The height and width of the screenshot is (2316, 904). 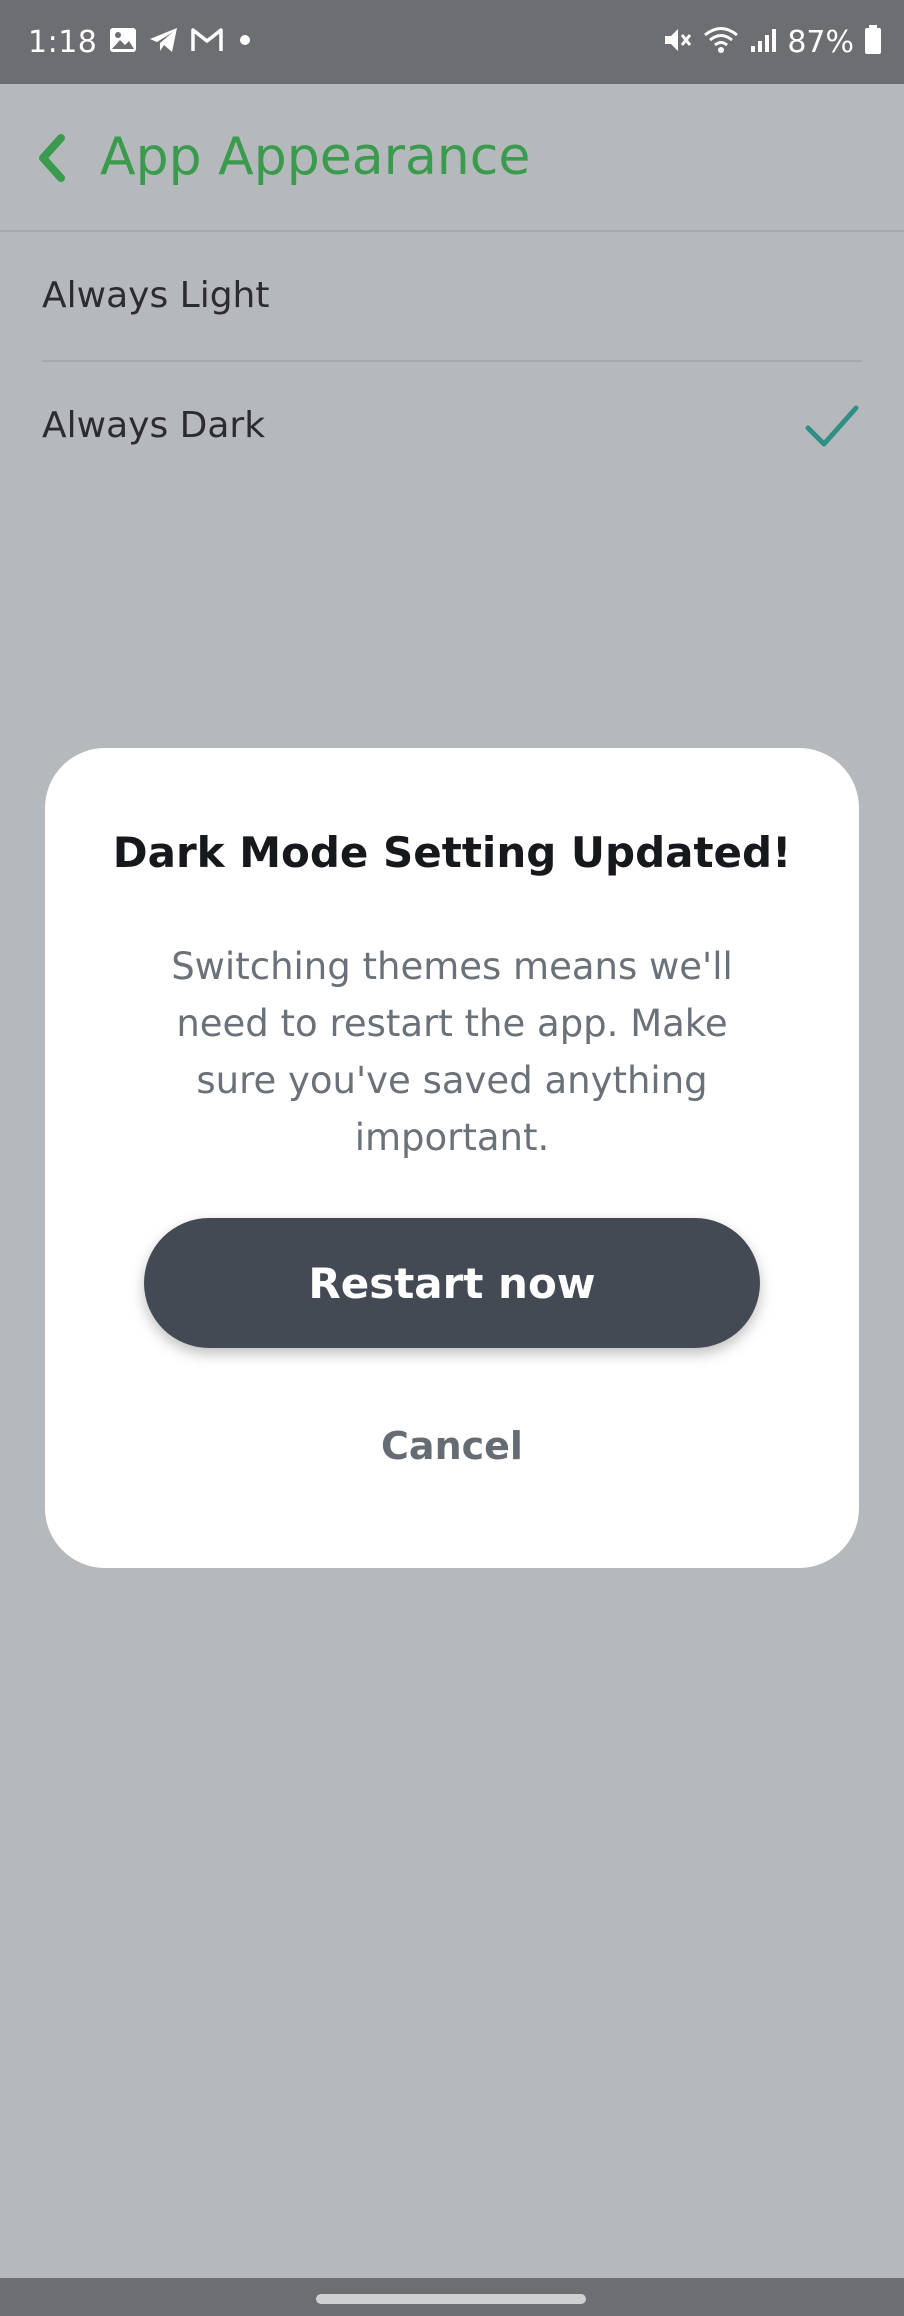 I want to click on wifi-icon, so click(x=721, y=42).